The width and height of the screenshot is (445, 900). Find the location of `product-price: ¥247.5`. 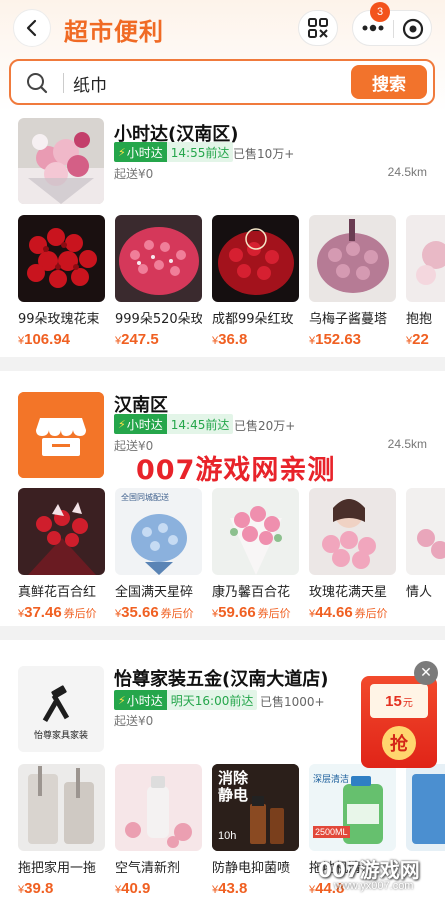

product-price: ¥247.5 is located at coordinates (137, 339).